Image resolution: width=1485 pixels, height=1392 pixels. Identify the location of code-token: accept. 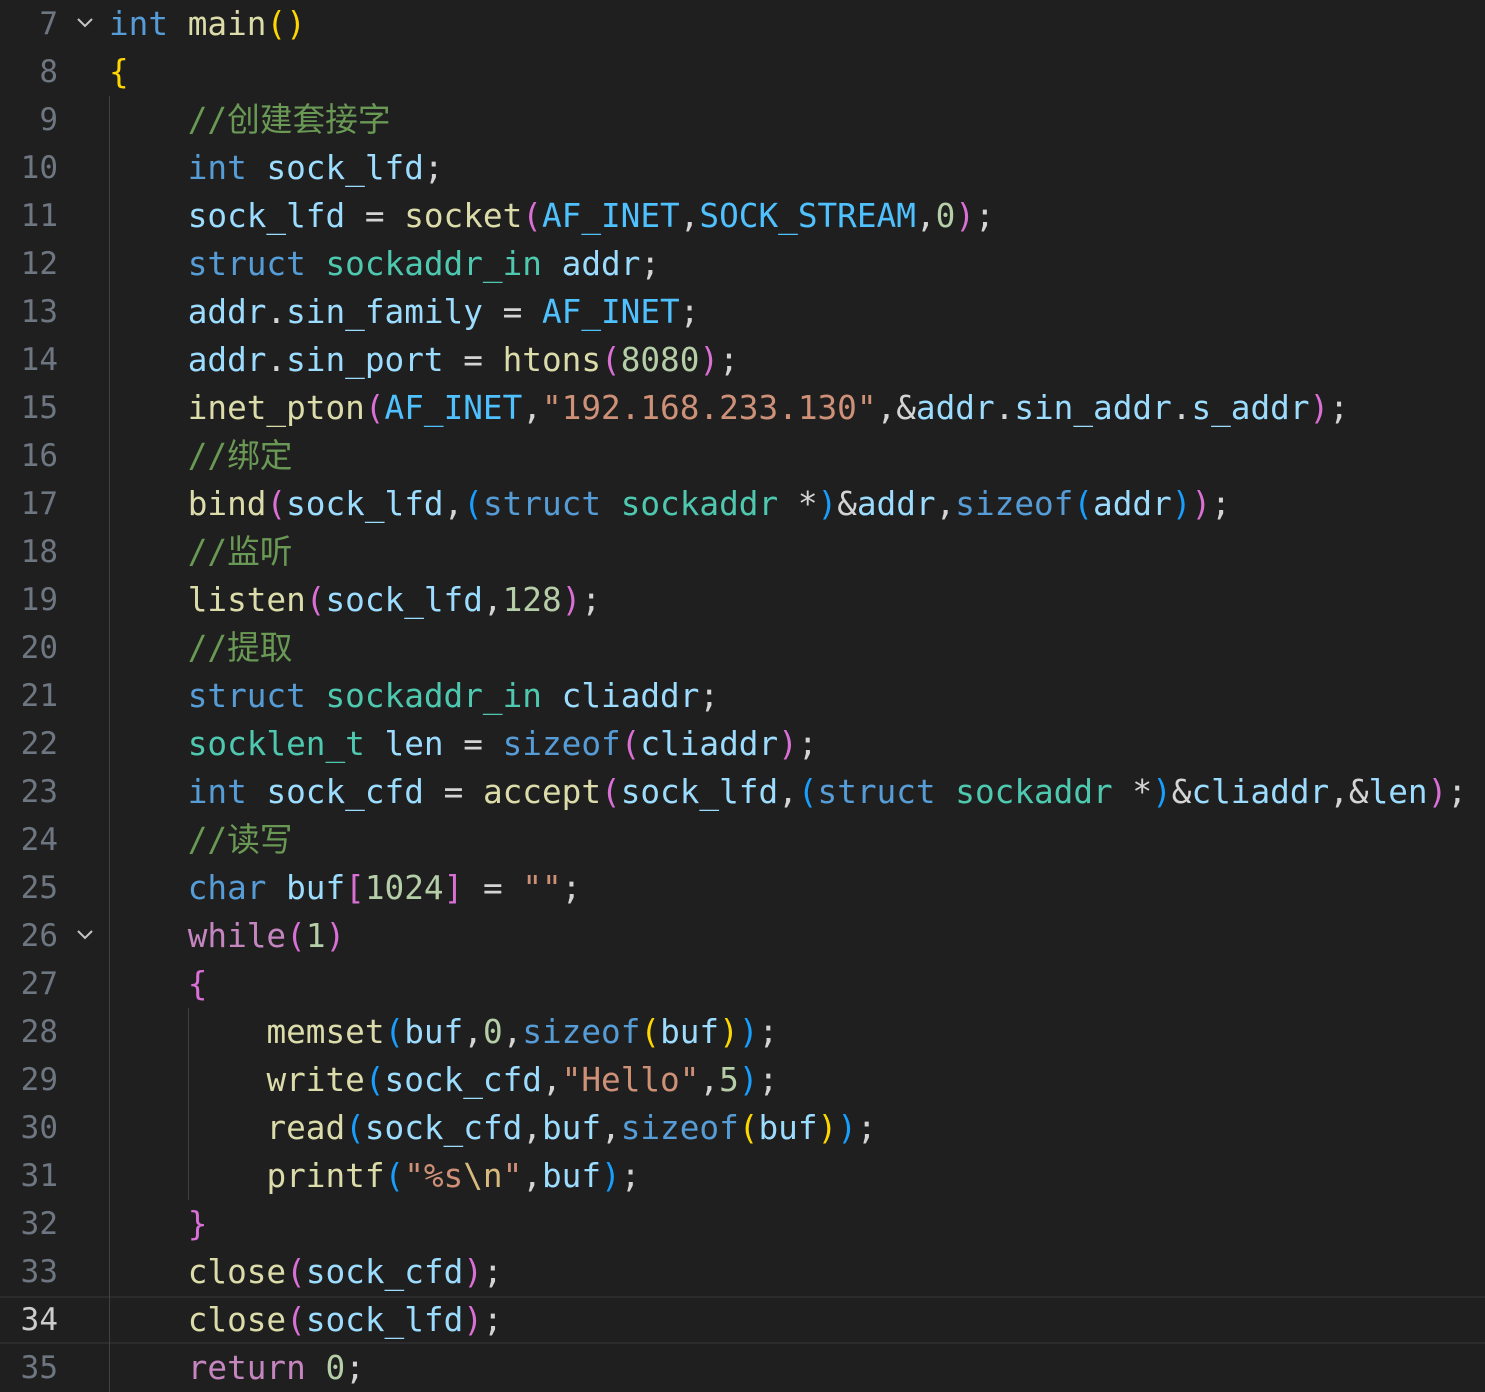
(542, 792).